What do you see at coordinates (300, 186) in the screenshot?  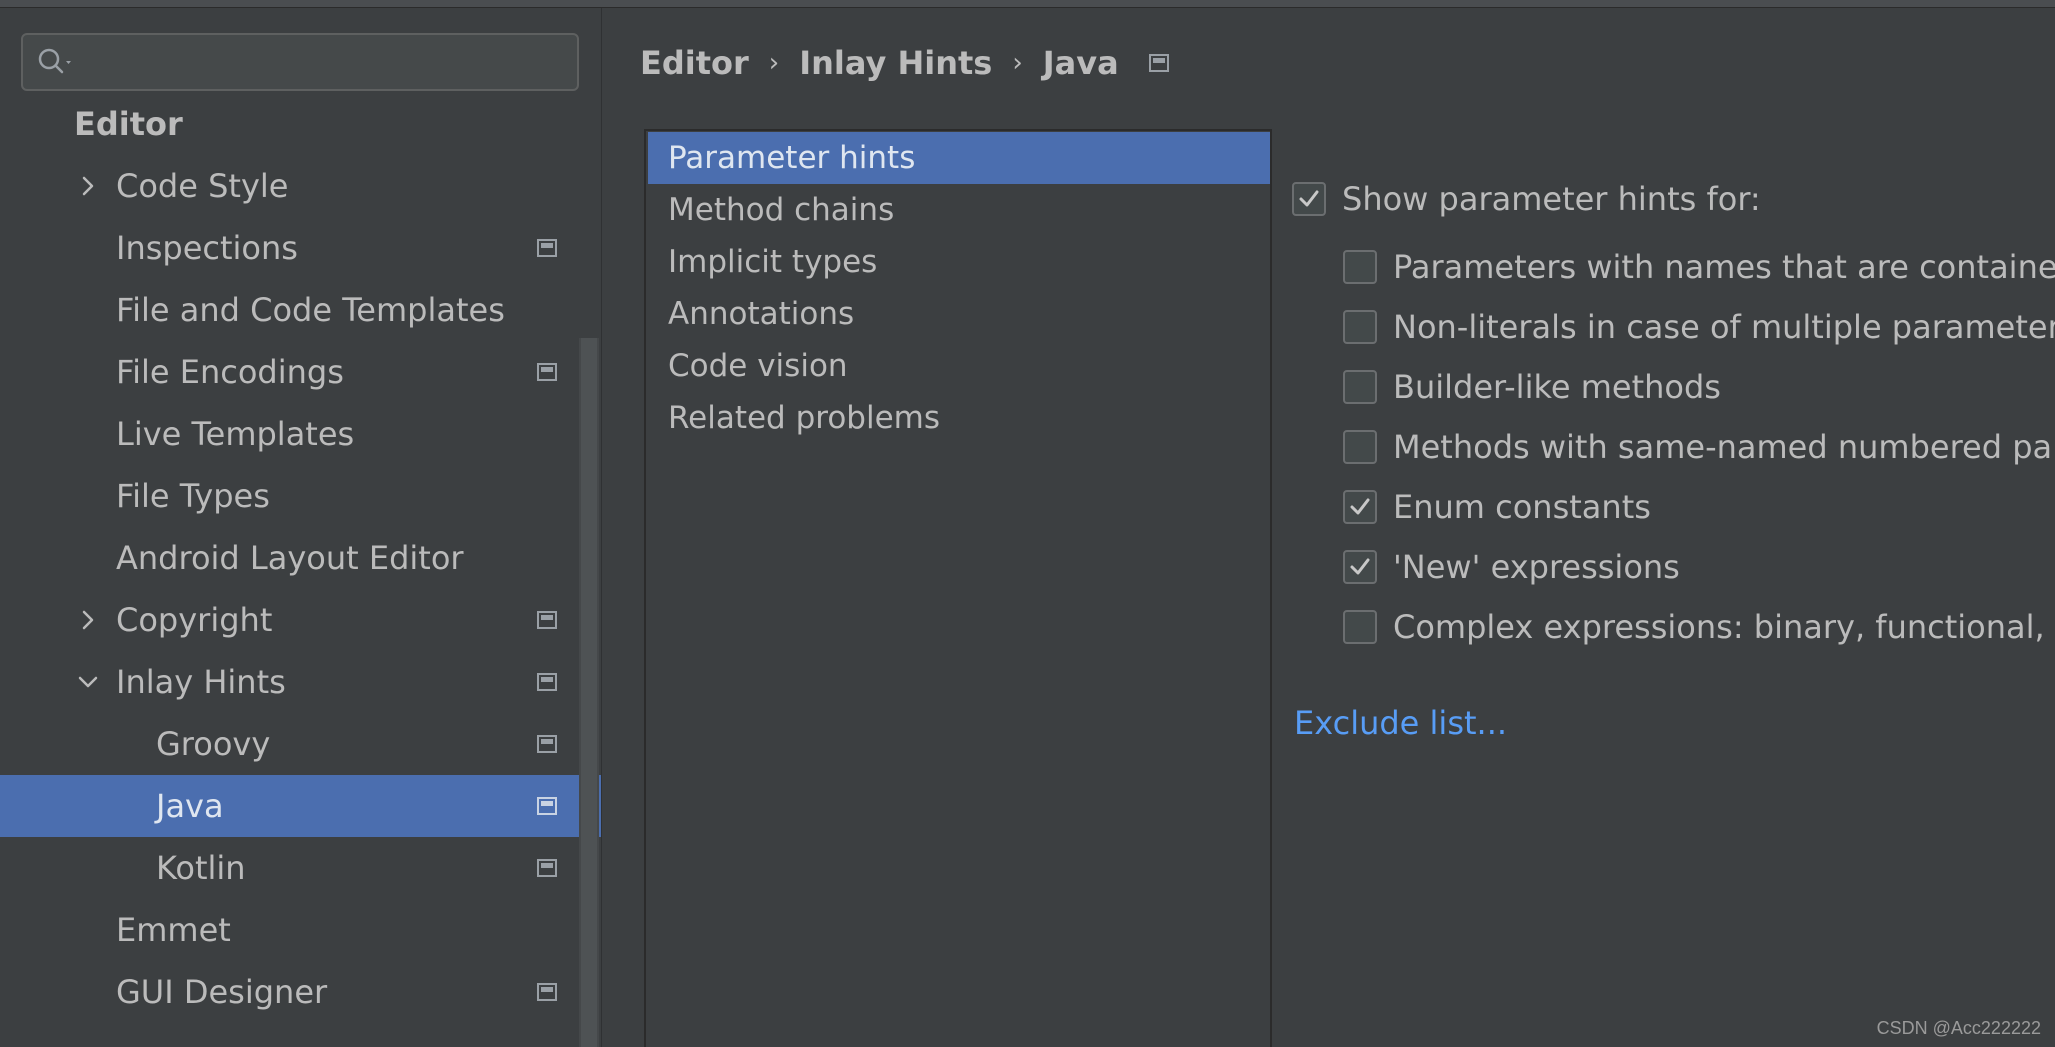 I see `sidebar-item-code-style: Code Style` at bounding box center [300, 186].